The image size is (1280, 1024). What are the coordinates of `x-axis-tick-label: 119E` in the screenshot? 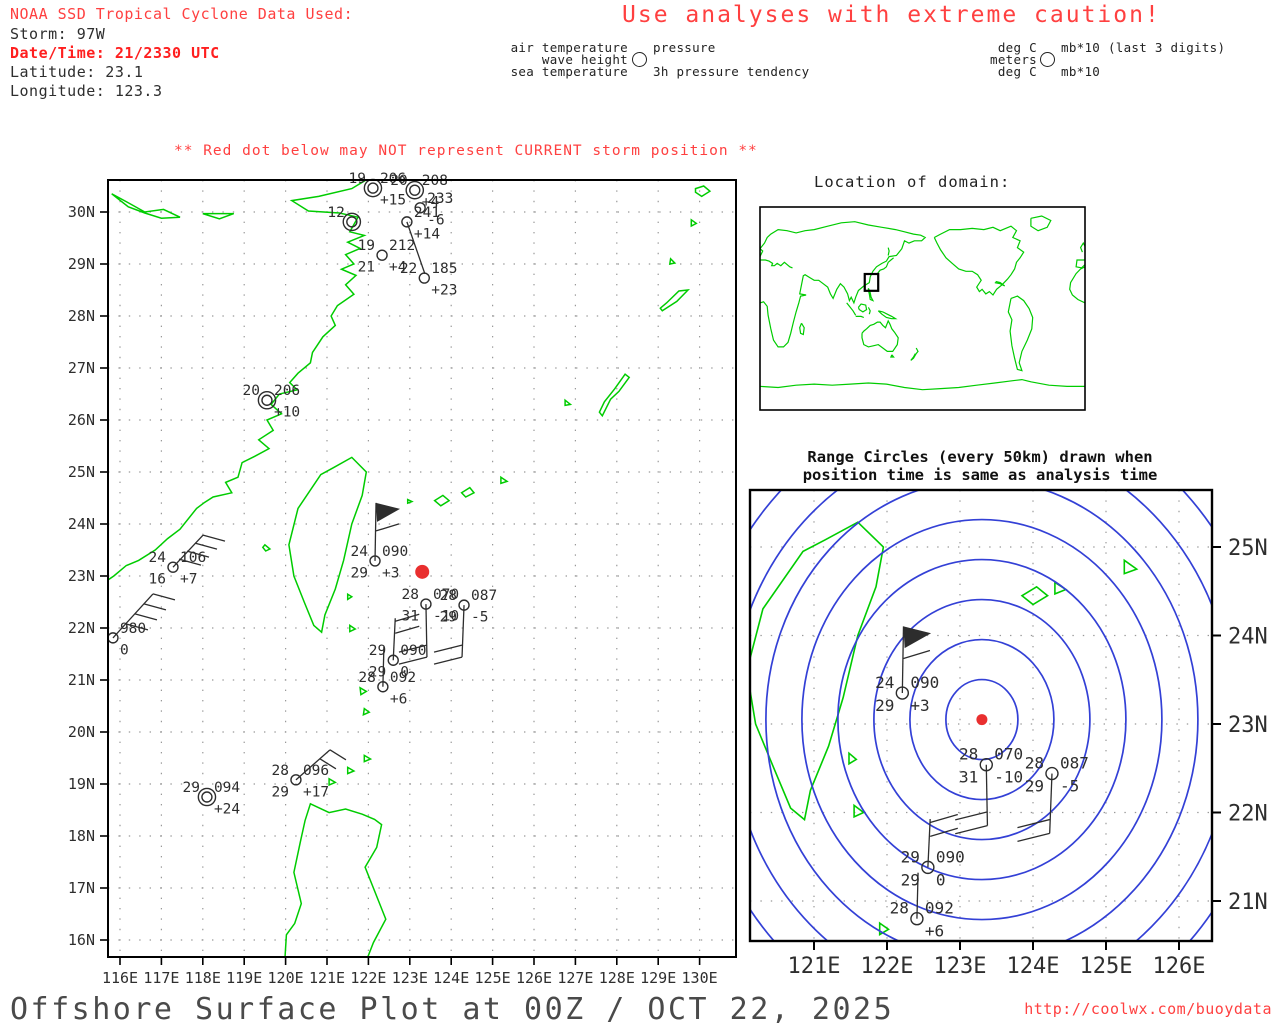 It's located at (244, 977).